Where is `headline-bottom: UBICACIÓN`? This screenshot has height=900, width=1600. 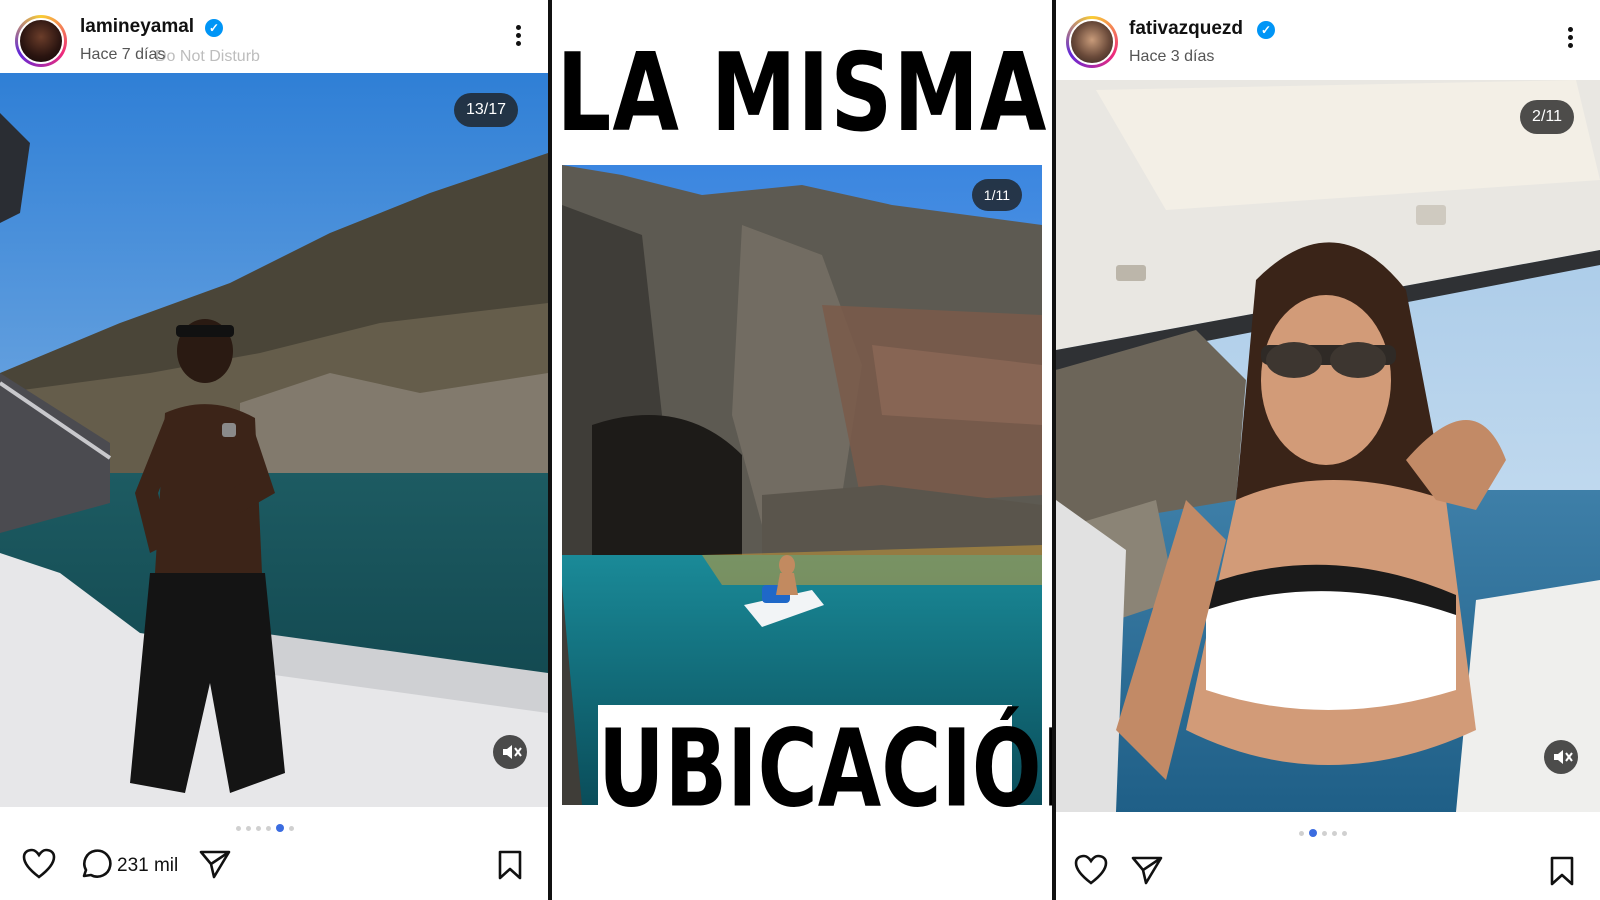
headline-bottom: UBICACIÓN is located at coordinates (825, 769).